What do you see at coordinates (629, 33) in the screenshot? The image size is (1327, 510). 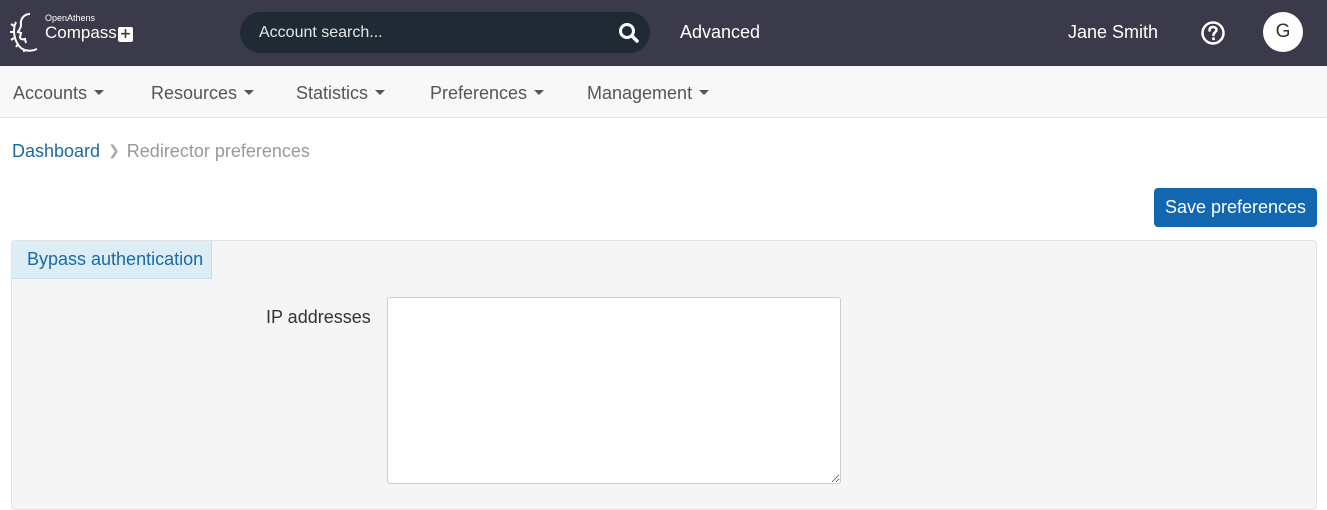 I see `search-icon` at bounding box center [629, 33].